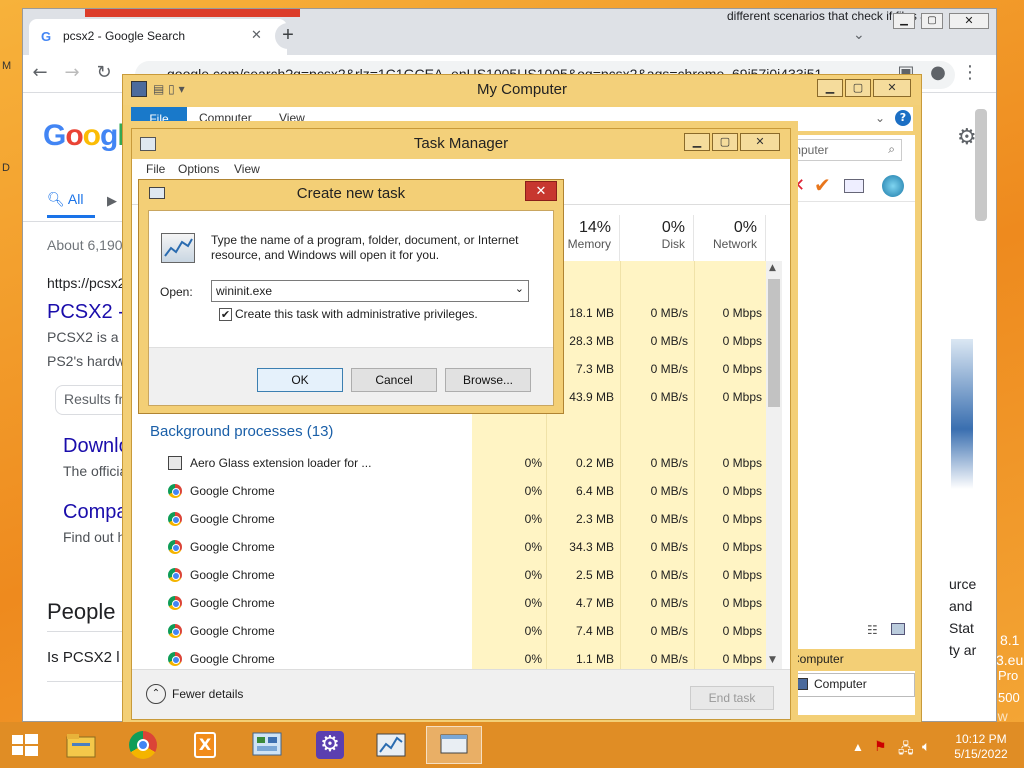 The image size is (1024, 768). I want to click on checkmark-icon: ✔, so click(822, 185).